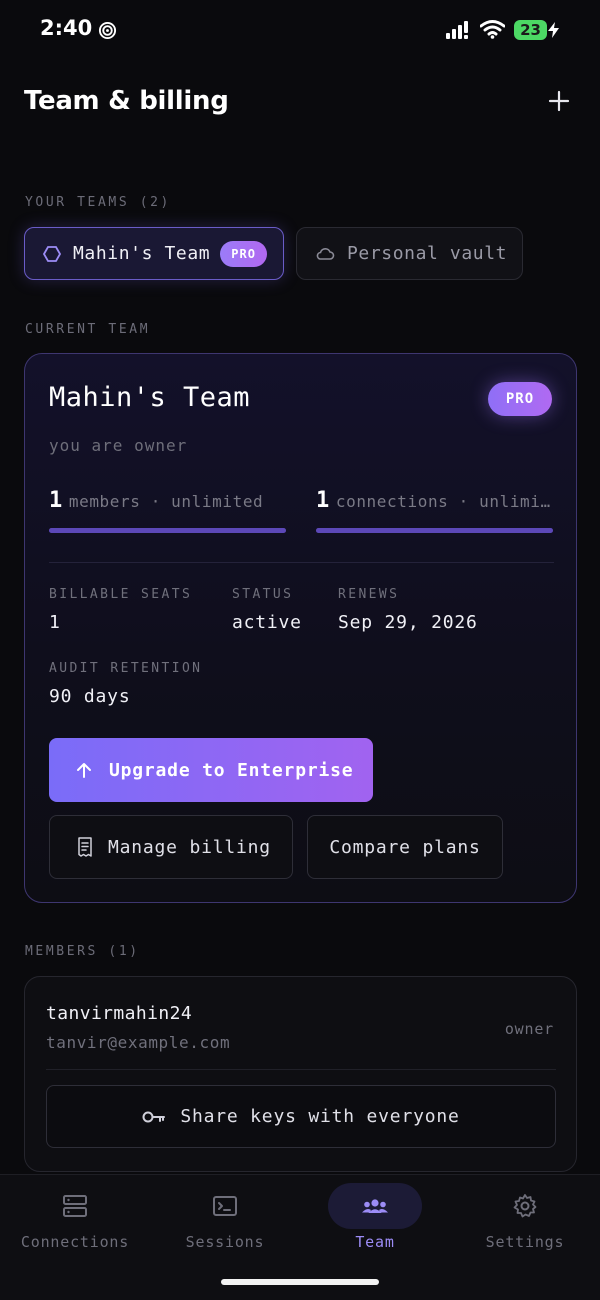  Describe the element at coordinates (225, 1206) in the screenshot. I see `terminal-icon` at that location.